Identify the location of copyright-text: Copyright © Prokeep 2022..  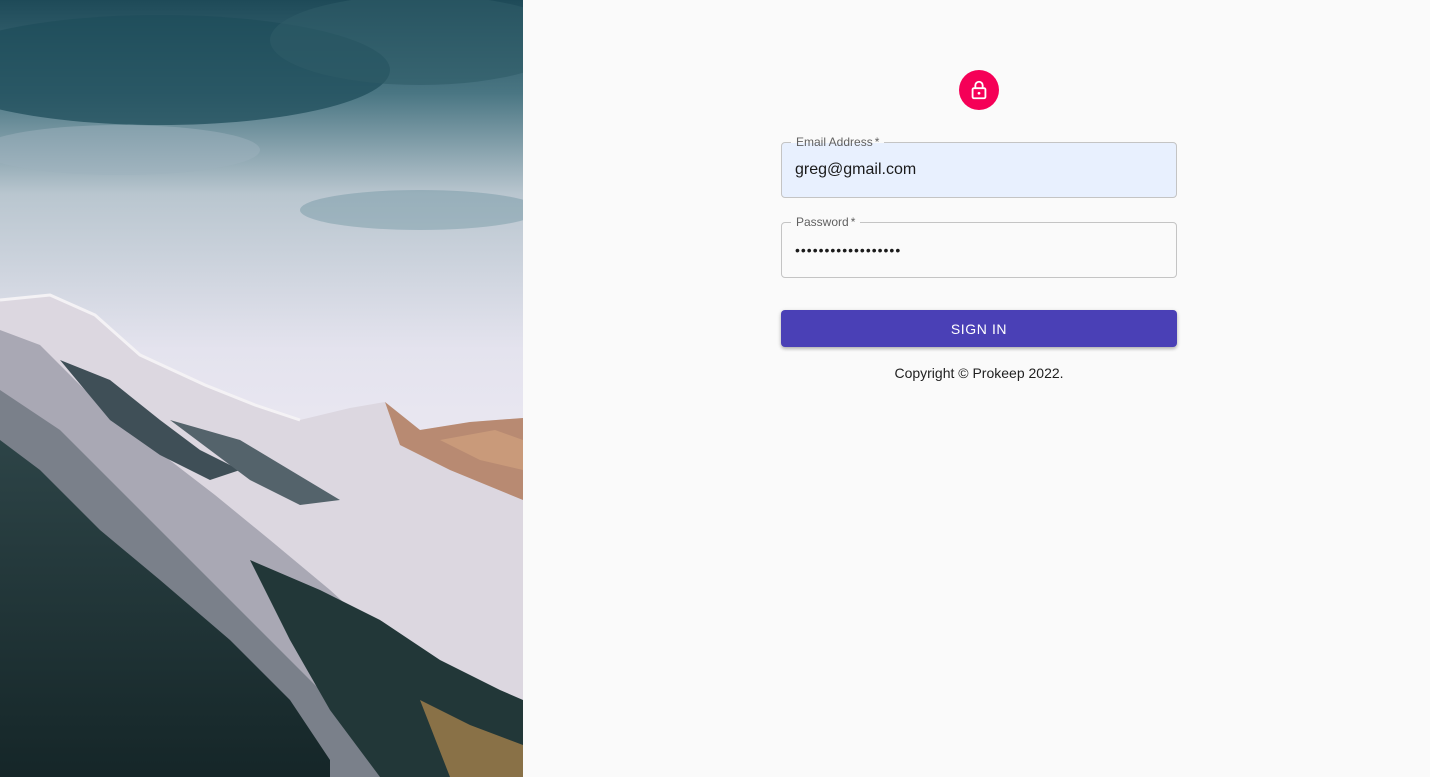
(979, 373).